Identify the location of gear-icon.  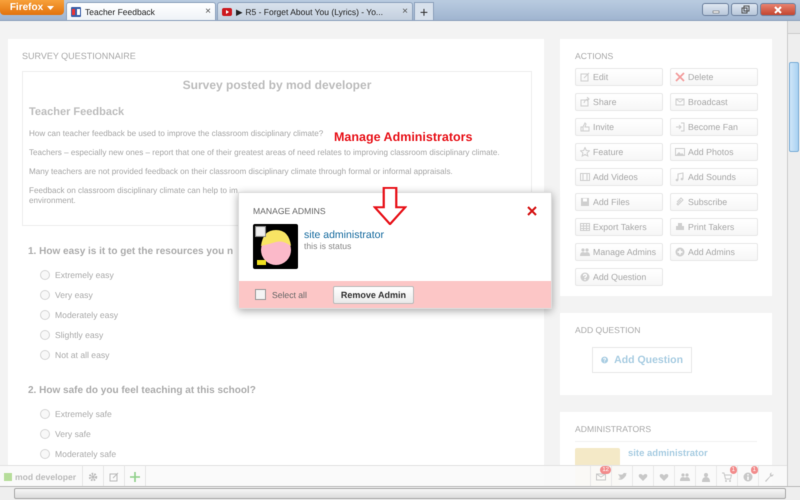
(93, 477).